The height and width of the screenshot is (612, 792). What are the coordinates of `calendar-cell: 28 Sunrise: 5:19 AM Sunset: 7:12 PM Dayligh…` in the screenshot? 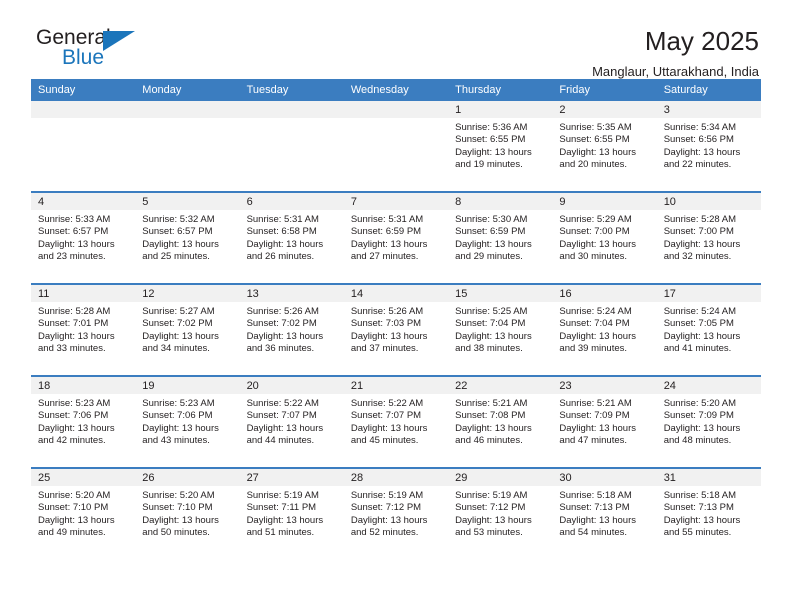 It's located at (396, 513).